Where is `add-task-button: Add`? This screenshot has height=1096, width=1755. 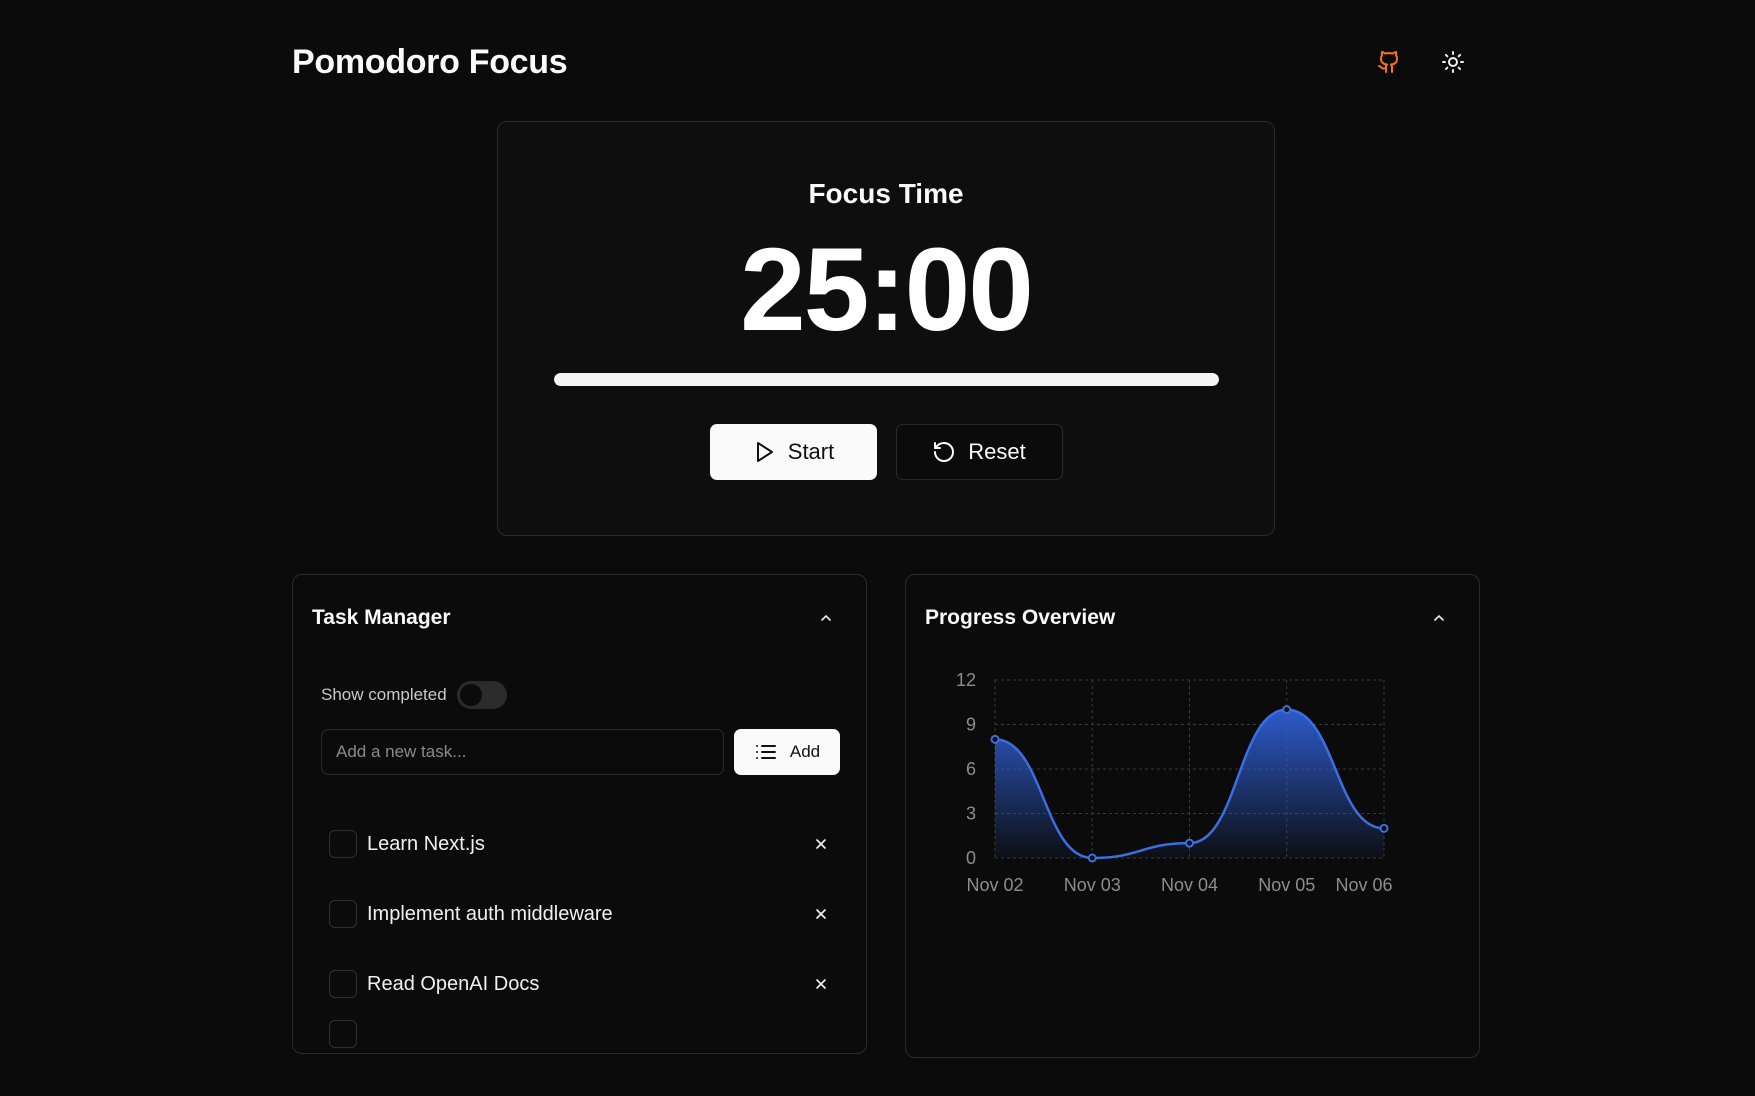 add-task-button: Add is located at coordinates (787, 752).